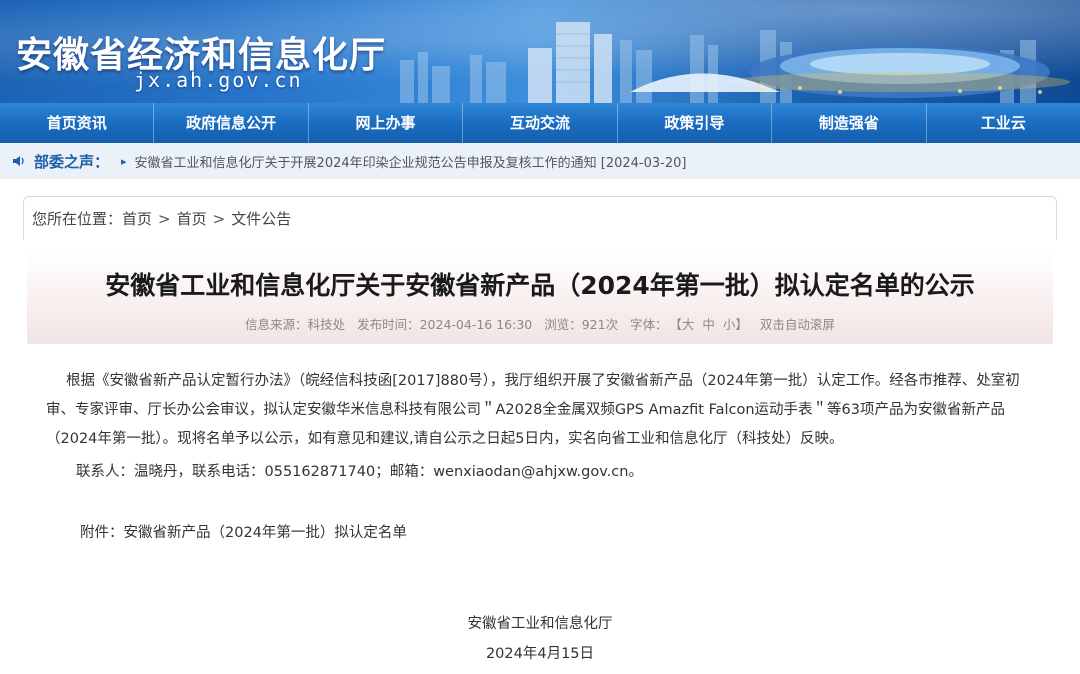 The height and width of the screenshot is (674, 1080). What do you see at coordinates (708, 324) in the screenshot?
I see `font-size-medium-button: 中` at bounding box center [708, 324].